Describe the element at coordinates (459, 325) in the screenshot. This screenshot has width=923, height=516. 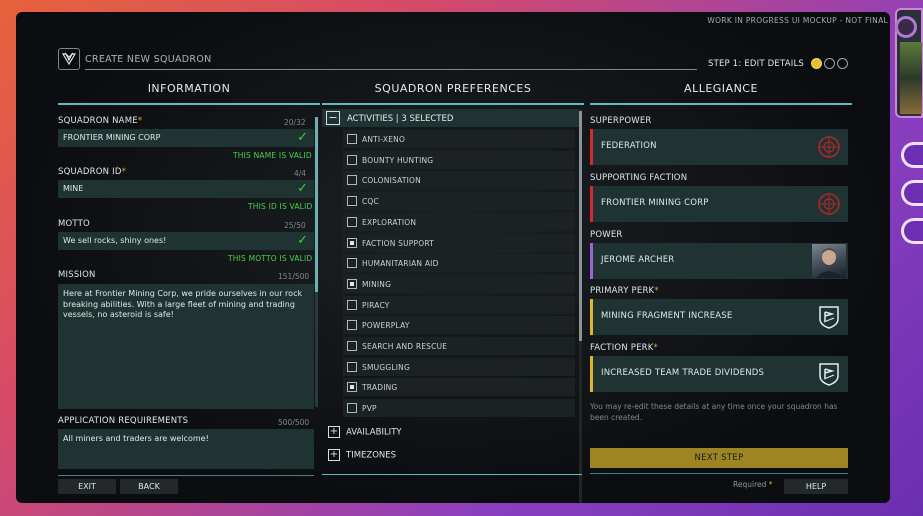
I see `activity-item: POWERPLAY` at that location.